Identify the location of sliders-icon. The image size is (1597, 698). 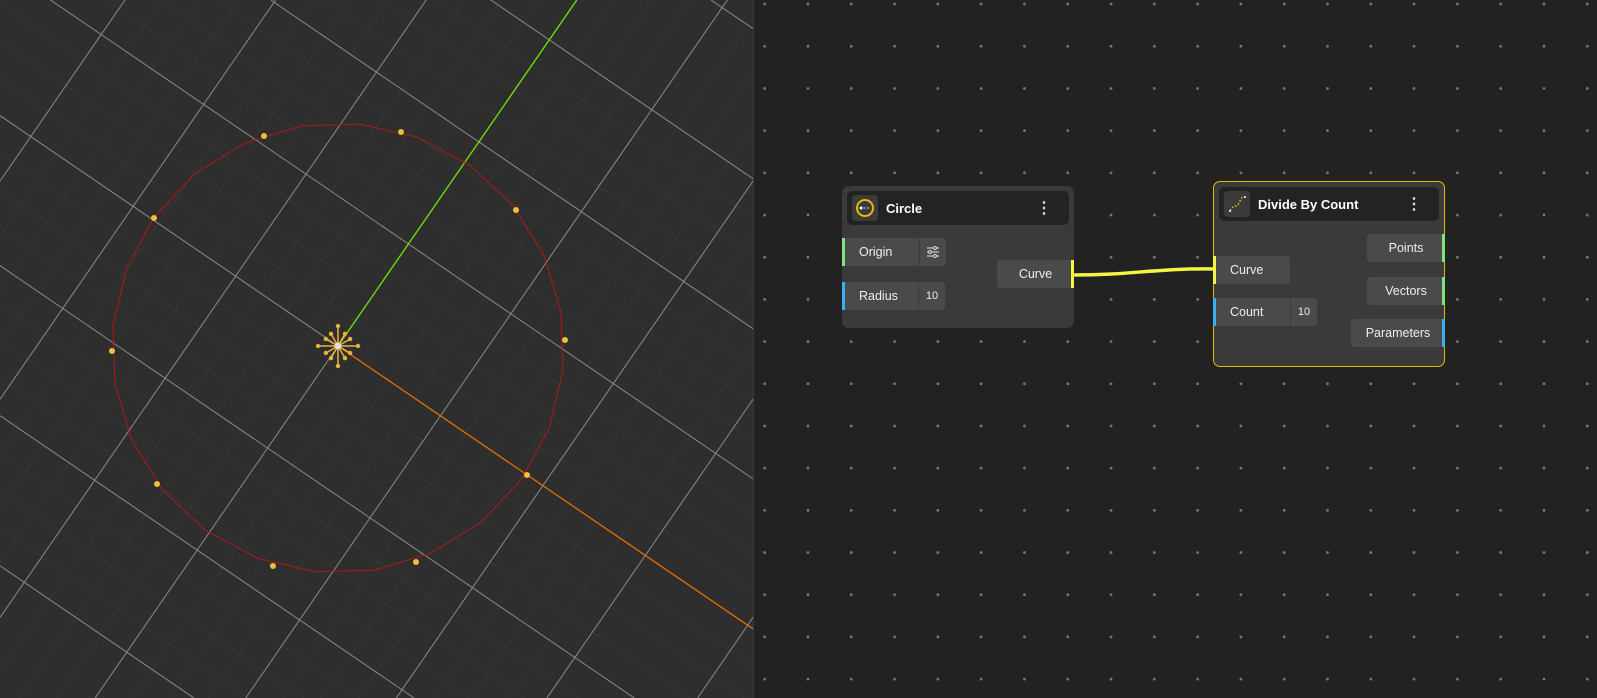
(932, 252).